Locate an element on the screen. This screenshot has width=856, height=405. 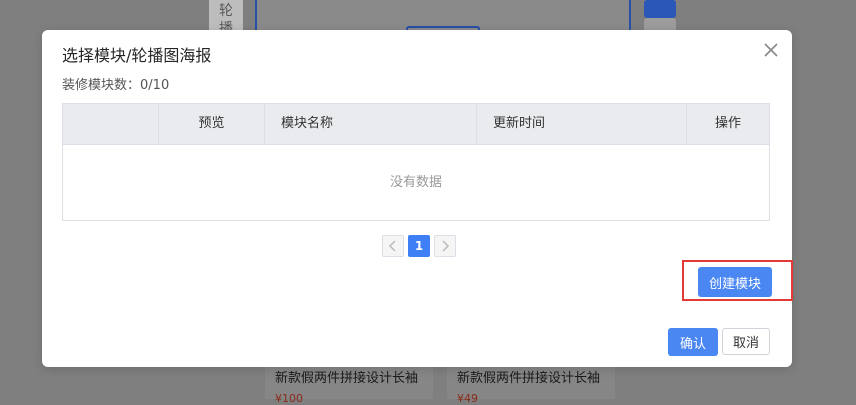
page-number: 1 is located at coordinates (419, 246).